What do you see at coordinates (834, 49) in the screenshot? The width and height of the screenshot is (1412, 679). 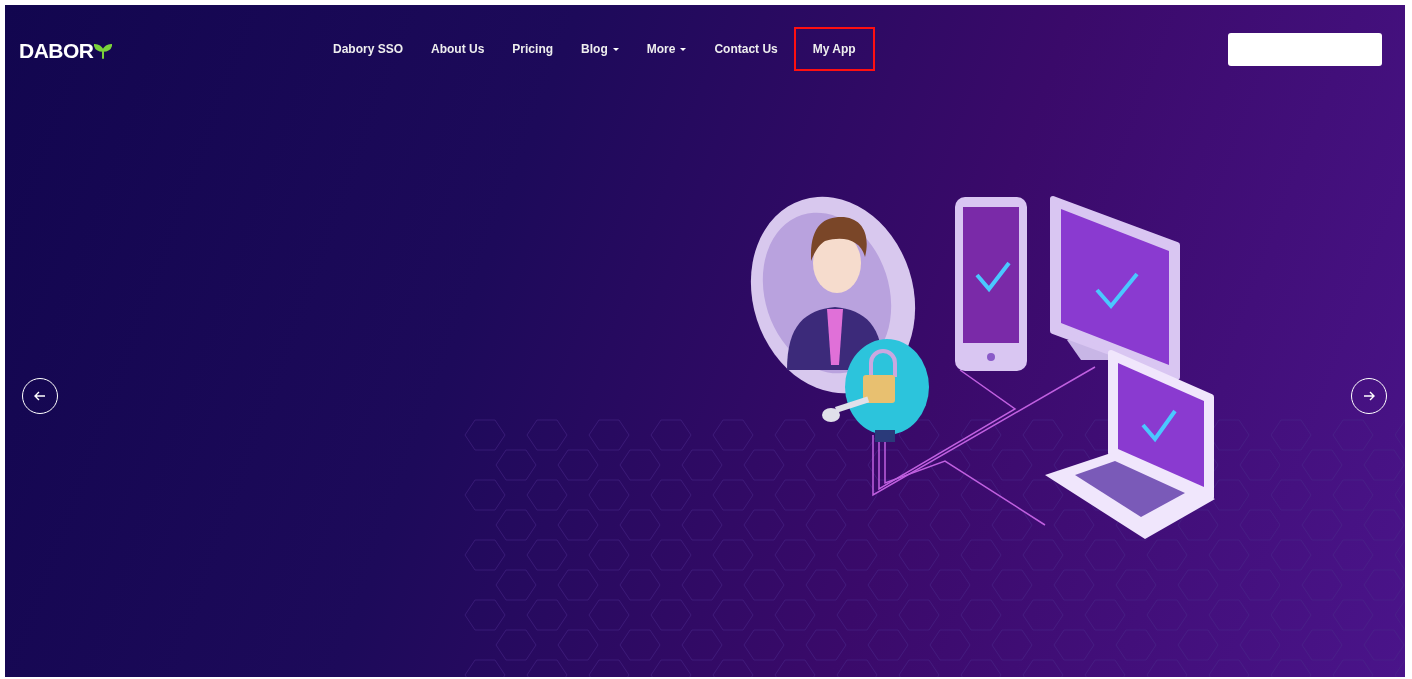 I see `nav-link: My App` at bounding box center [834, 49].